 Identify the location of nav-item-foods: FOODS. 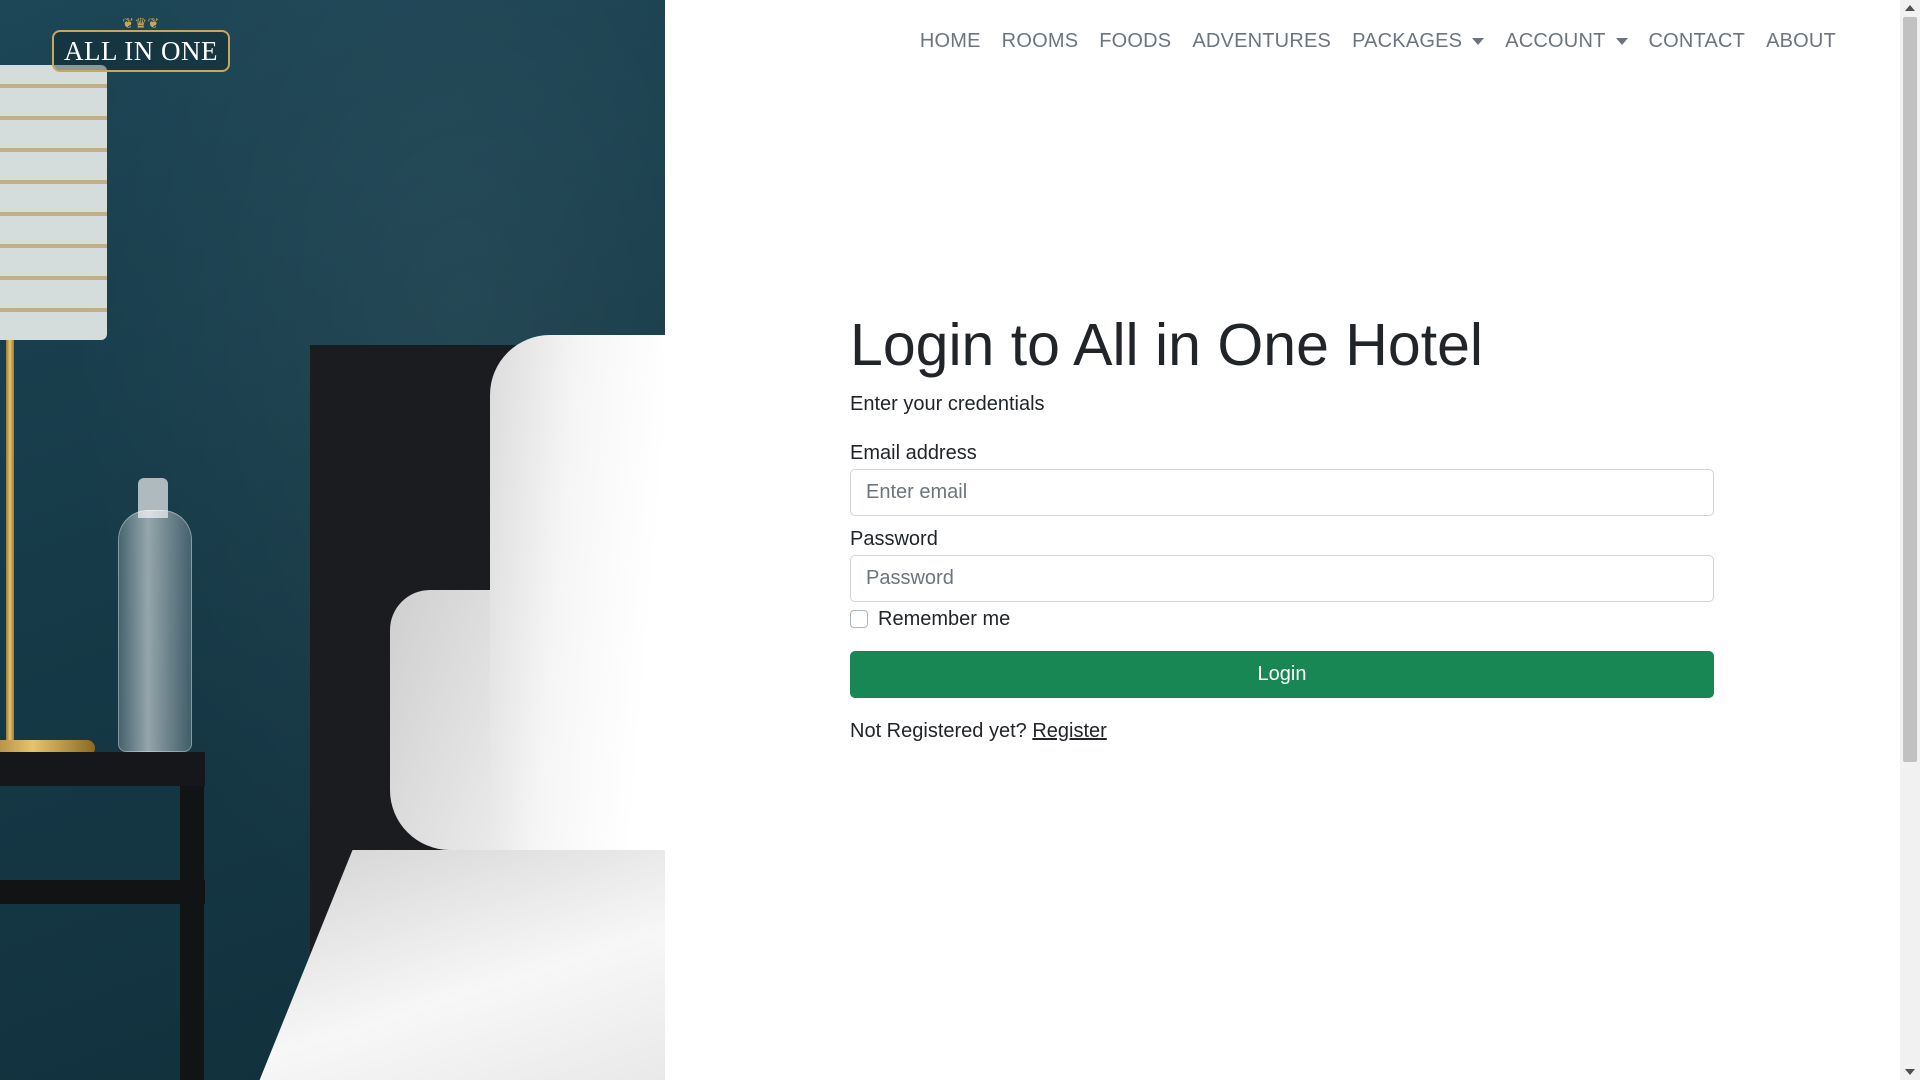
(1135, 41).